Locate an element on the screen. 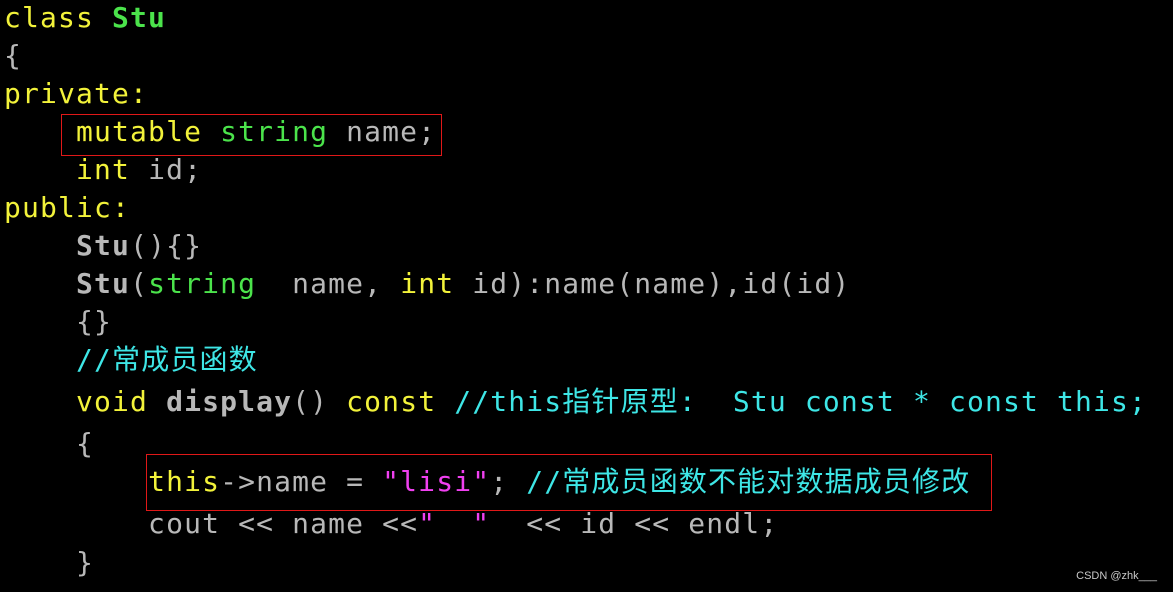 The image size is (1173, 592). code-token: (){} is located at coordinates (166, 245).